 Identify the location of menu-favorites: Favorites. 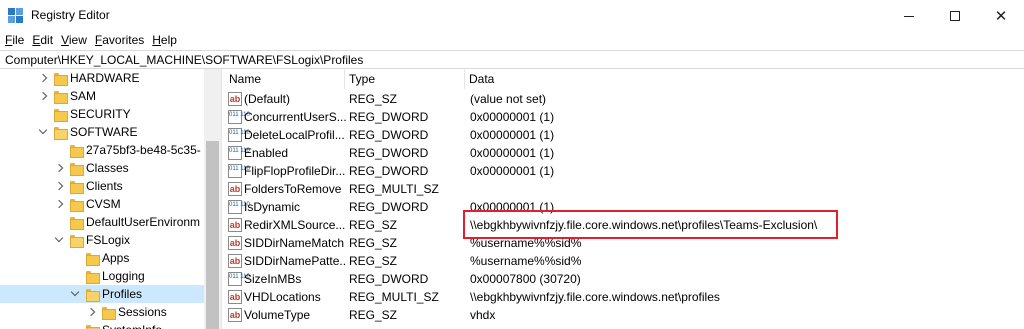
(118, 40).